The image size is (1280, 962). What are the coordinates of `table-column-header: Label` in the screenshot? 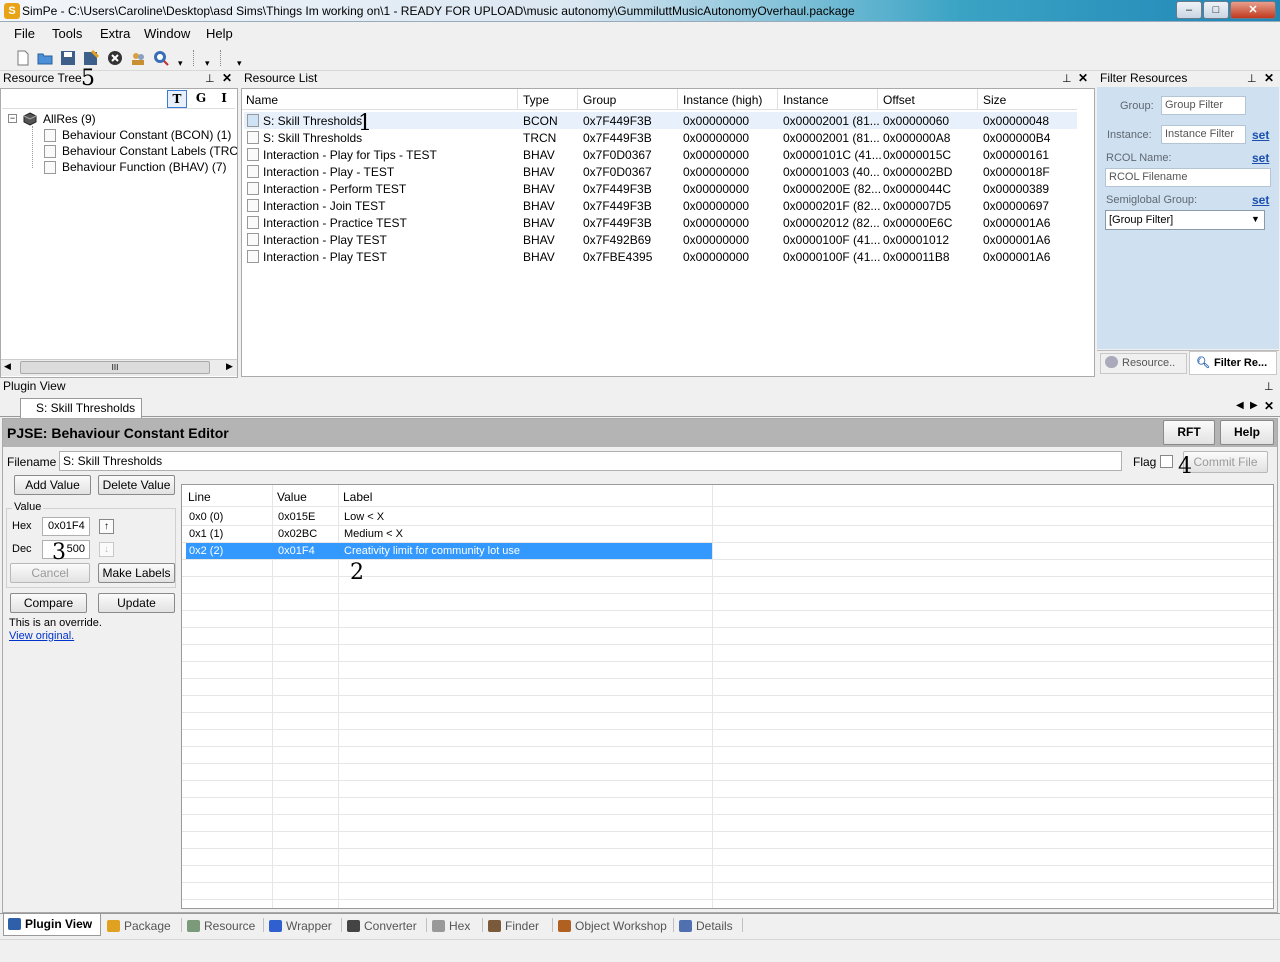 It's located at (357, 497).